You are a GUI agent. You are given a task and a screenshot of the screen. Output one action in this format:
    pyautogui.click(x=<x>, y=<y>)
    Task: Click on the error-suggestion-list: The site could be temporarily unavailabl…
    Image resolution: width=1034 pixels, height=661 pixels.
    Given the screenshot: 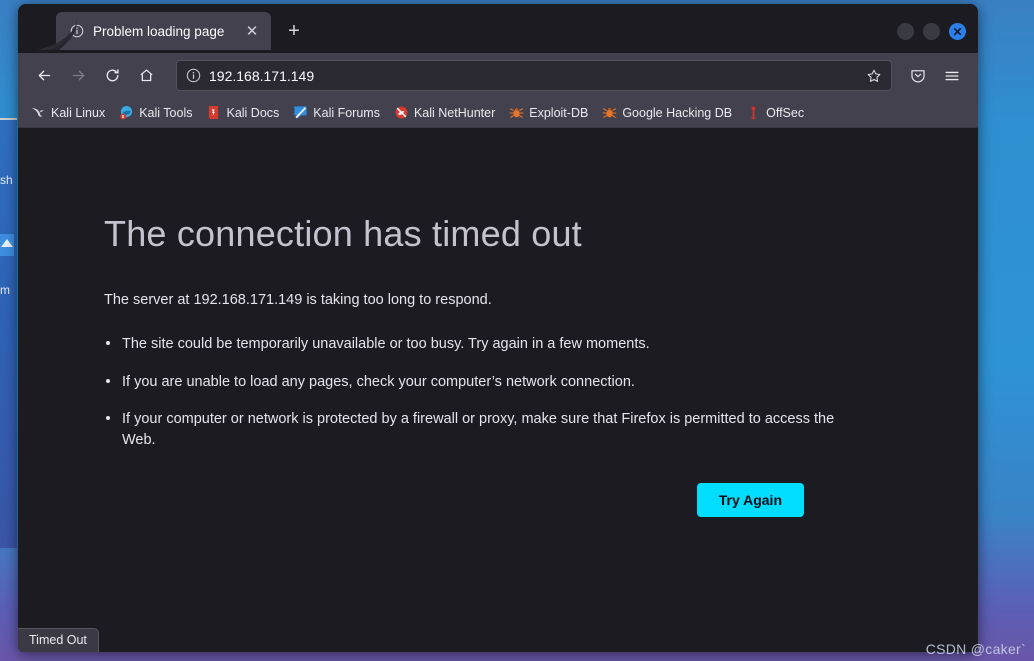 What is the action you would take?
    pyautogui.click(x=494, y=392)
    